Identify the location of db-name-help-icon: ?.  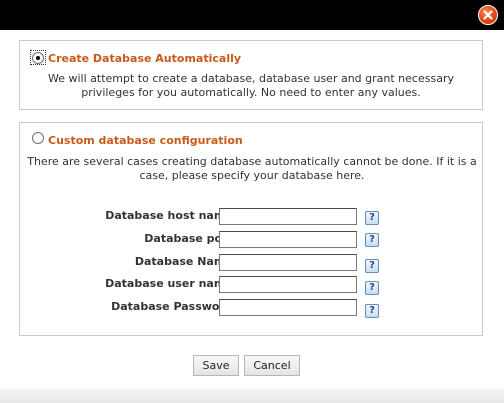
(372, 266).